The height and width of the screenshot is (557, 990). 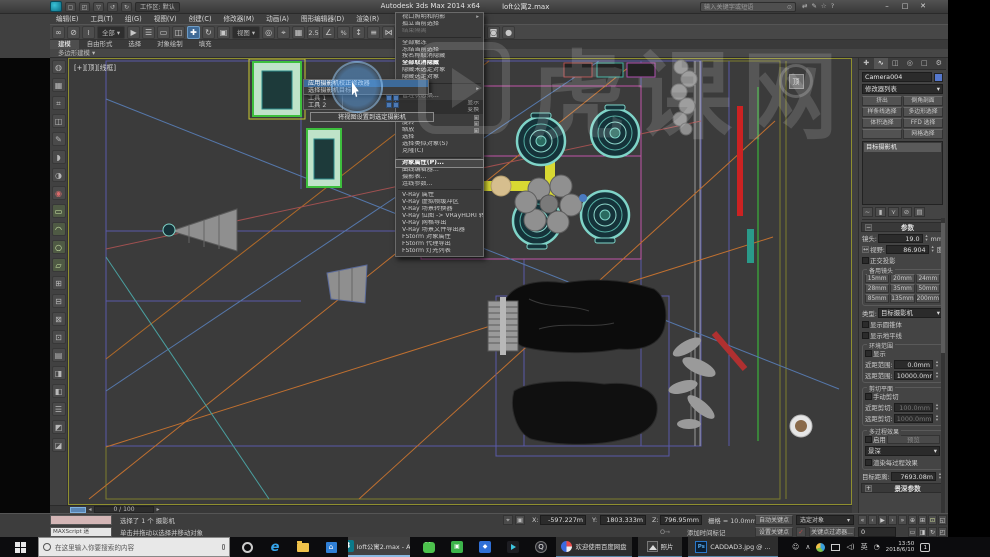 What do you see at coordinates (900, 547) in the screenshot?
I see `clock: 13:50 2018/6/10` at bounding box center [900, 547].